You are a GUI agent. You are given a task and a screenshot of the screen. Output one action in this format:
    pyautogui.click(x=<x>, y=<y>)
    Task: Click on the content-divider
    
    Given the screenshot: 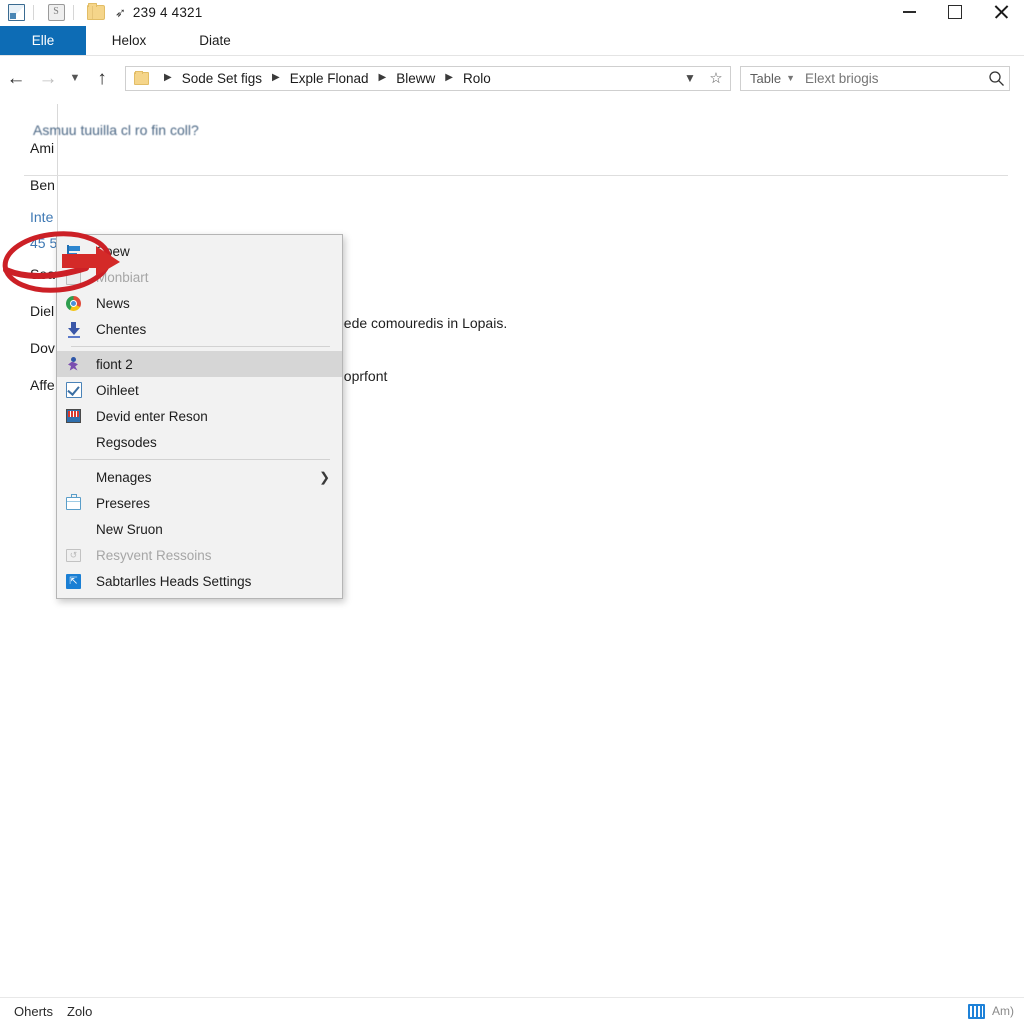 What is the action you would take?
    pyautogui.click(x=516, y=175)
    